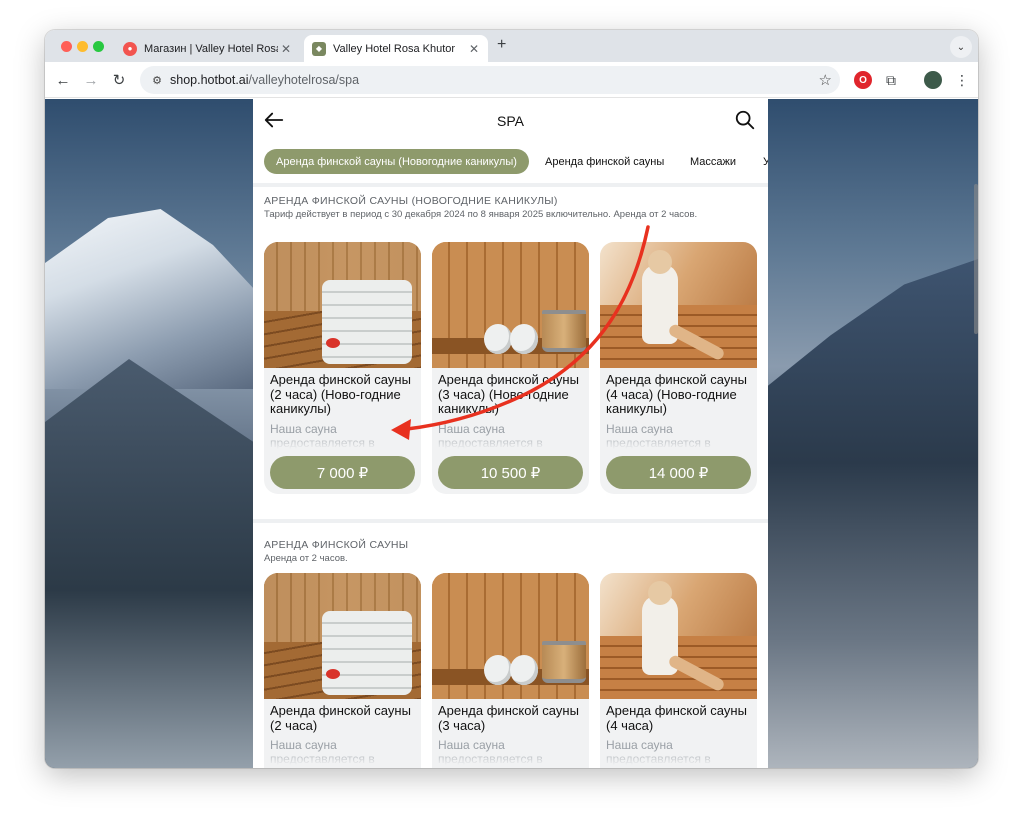 The width and height of the screenshot is (1024, 827). Describe the element at coordinates (340, 718) in the screenshot. I see `product-name: Аренда финской сауны (2 часа)` at that location.